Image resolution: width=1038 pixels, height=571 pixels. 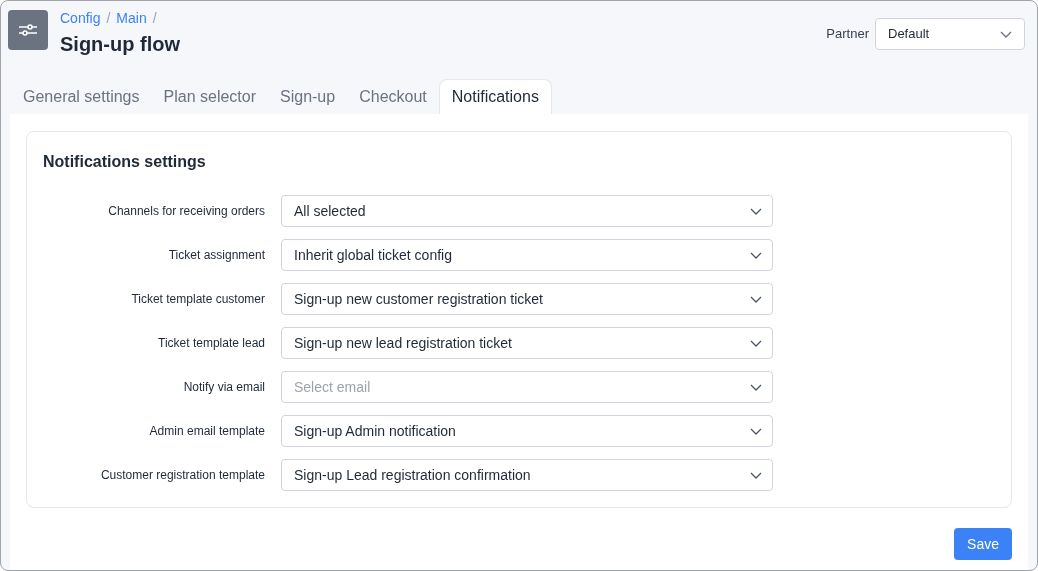 I want to click on breadcrumb-link: Main, so click(x=131, y=18).